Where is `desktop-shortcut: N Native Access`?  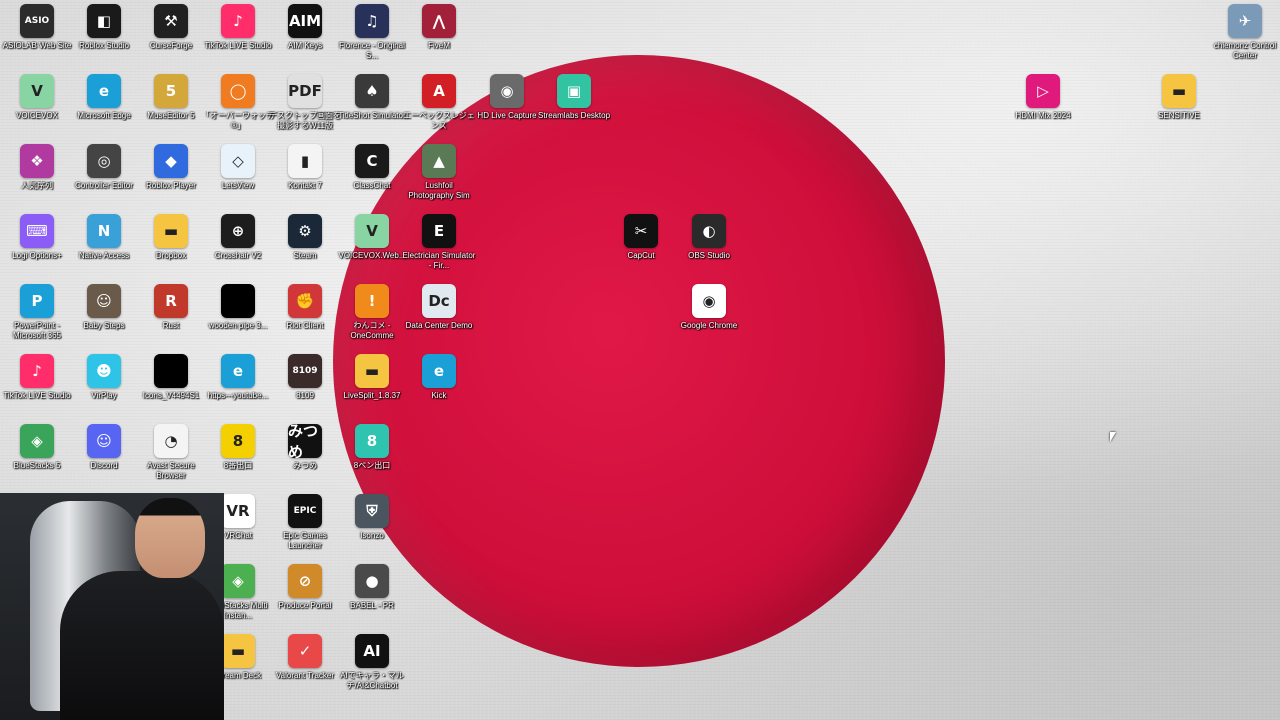
desktop-shortcut: N Native Access is located at coordinates (104, 245).